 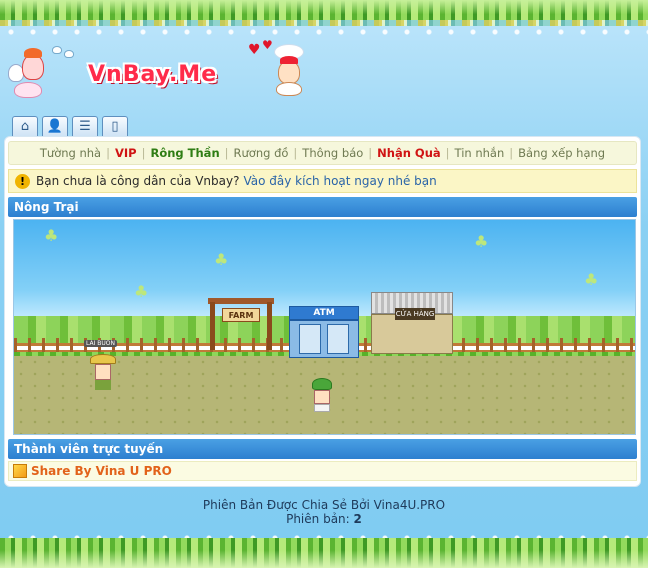 What do you see at coordinates (70, 153) in the screenshot?
I see `nav-item-tuong-nha: Tường nhà` at bounding box center [70, 153].